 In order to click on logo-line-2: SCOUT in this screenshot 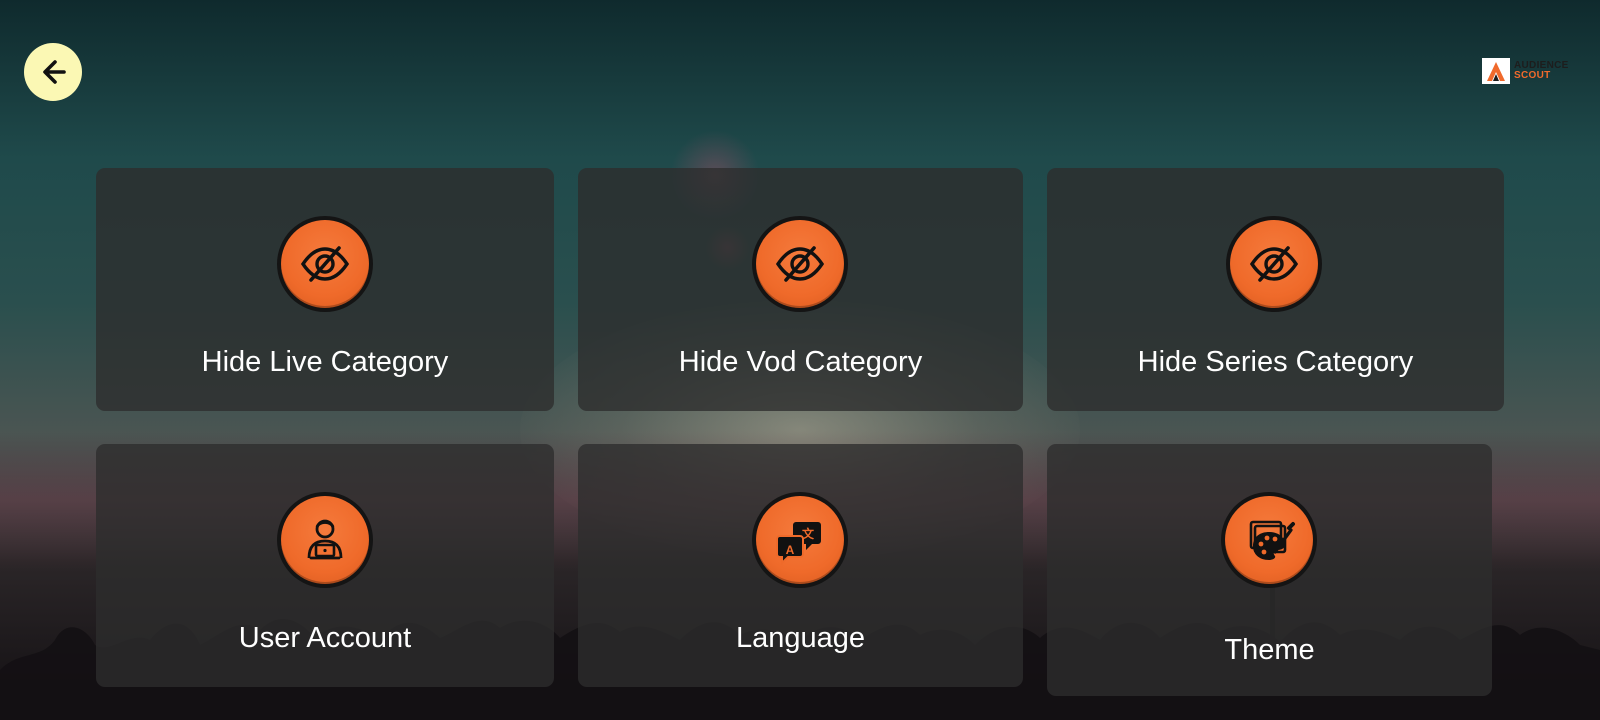, I will do `click(1532, 75)`.